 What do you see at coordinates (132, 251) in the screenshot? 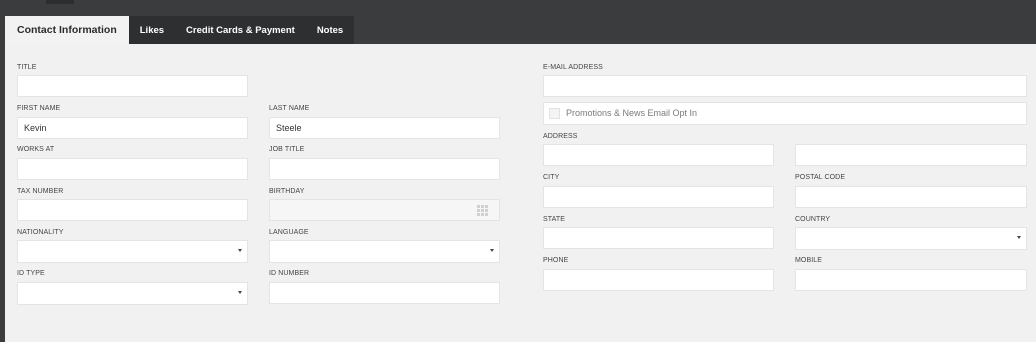
I see `nationality-select` at bounding box center [132, 251].